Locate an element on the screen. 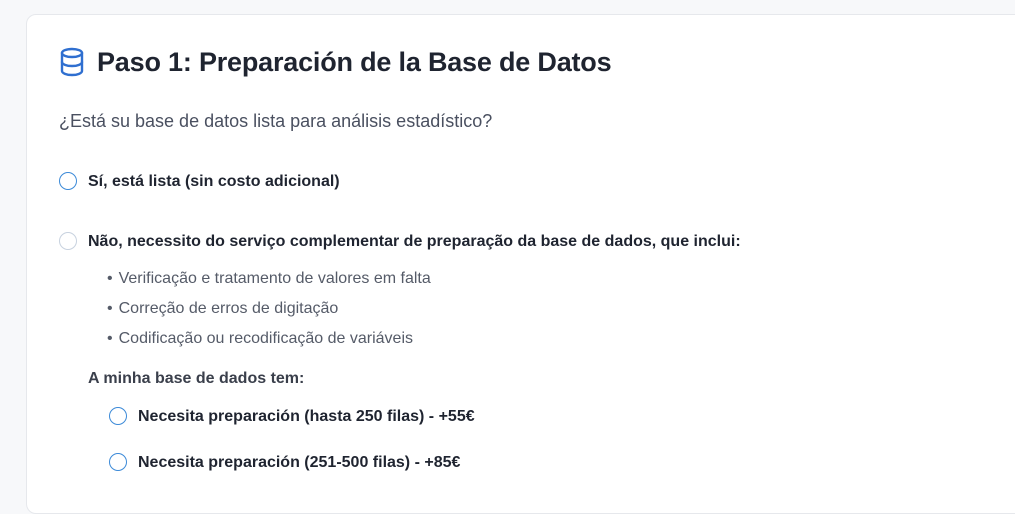  list-item: • Correção de erros de digitação is located at coordinates (223, 308).